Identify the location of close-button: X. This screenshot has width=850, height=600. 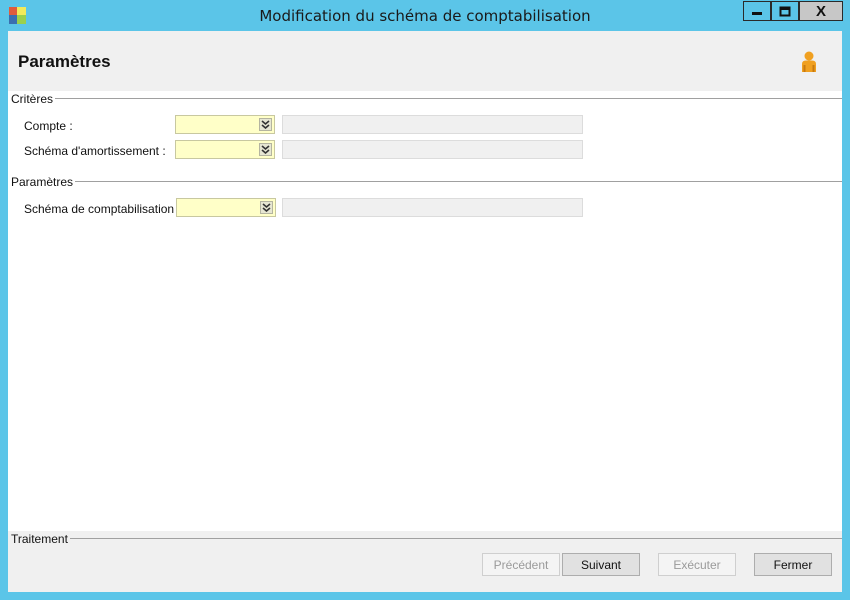
(821, 11).